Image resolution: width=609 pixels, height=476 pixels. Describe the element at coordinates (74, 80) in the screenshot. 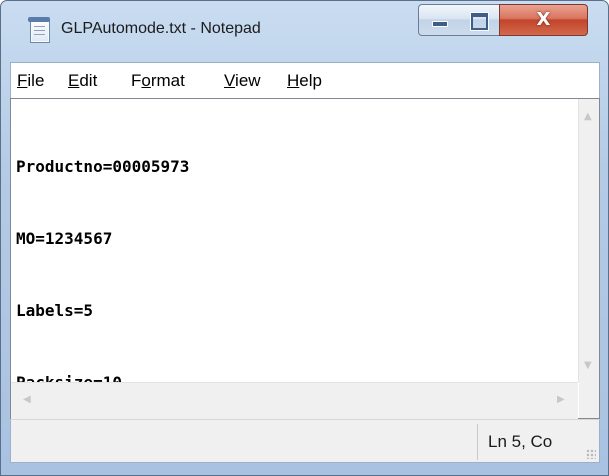

I see `menu-edit-accel: E` at that location.